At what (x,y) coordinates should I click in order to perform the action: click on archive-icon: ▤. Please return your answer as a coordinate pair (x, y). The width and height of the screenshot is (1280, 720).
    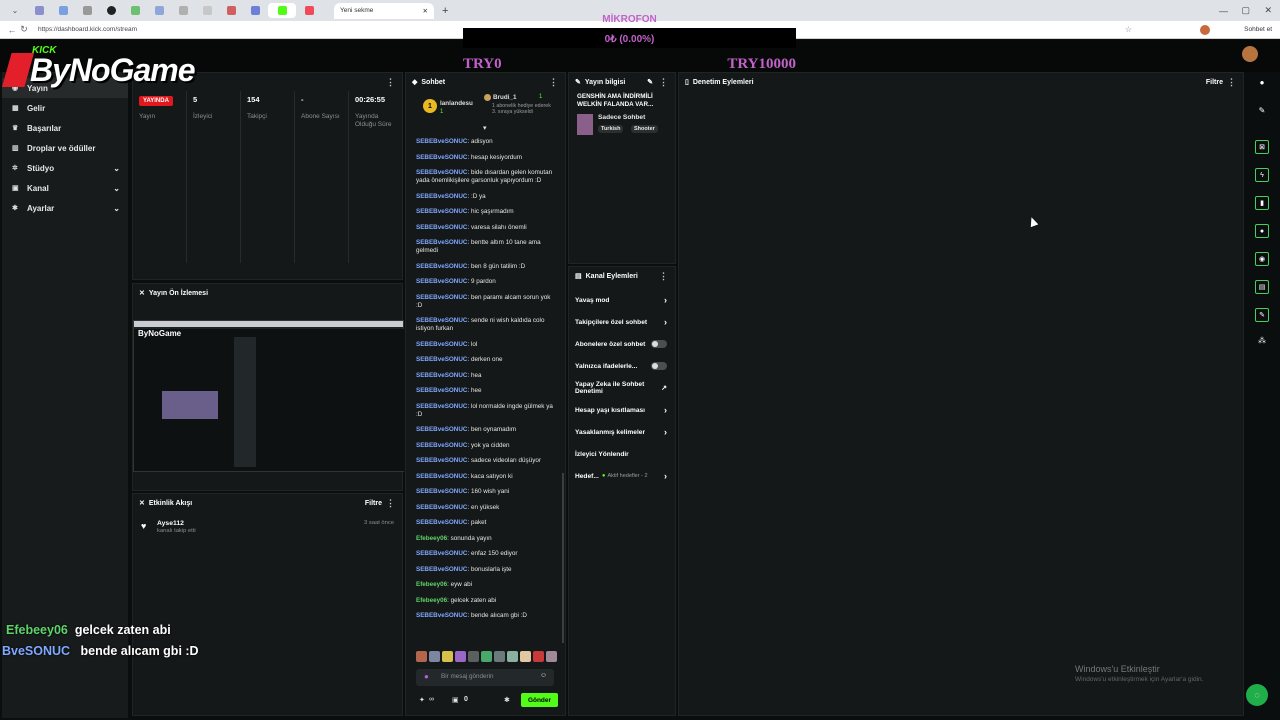
    Looking at the image, I should click on (1262, 287).